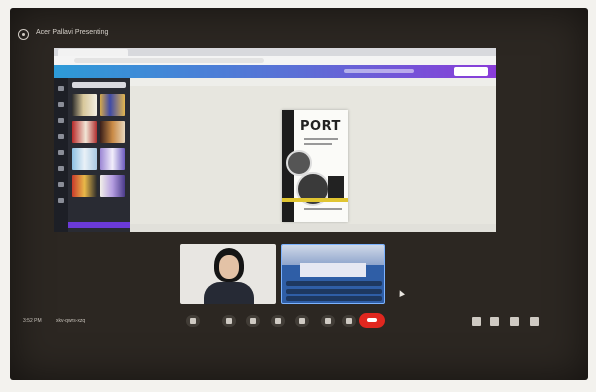  What do you see at coordinates (61, 184) in the screenshot?
I see `projects-icon` at bounding box center [61, 184].